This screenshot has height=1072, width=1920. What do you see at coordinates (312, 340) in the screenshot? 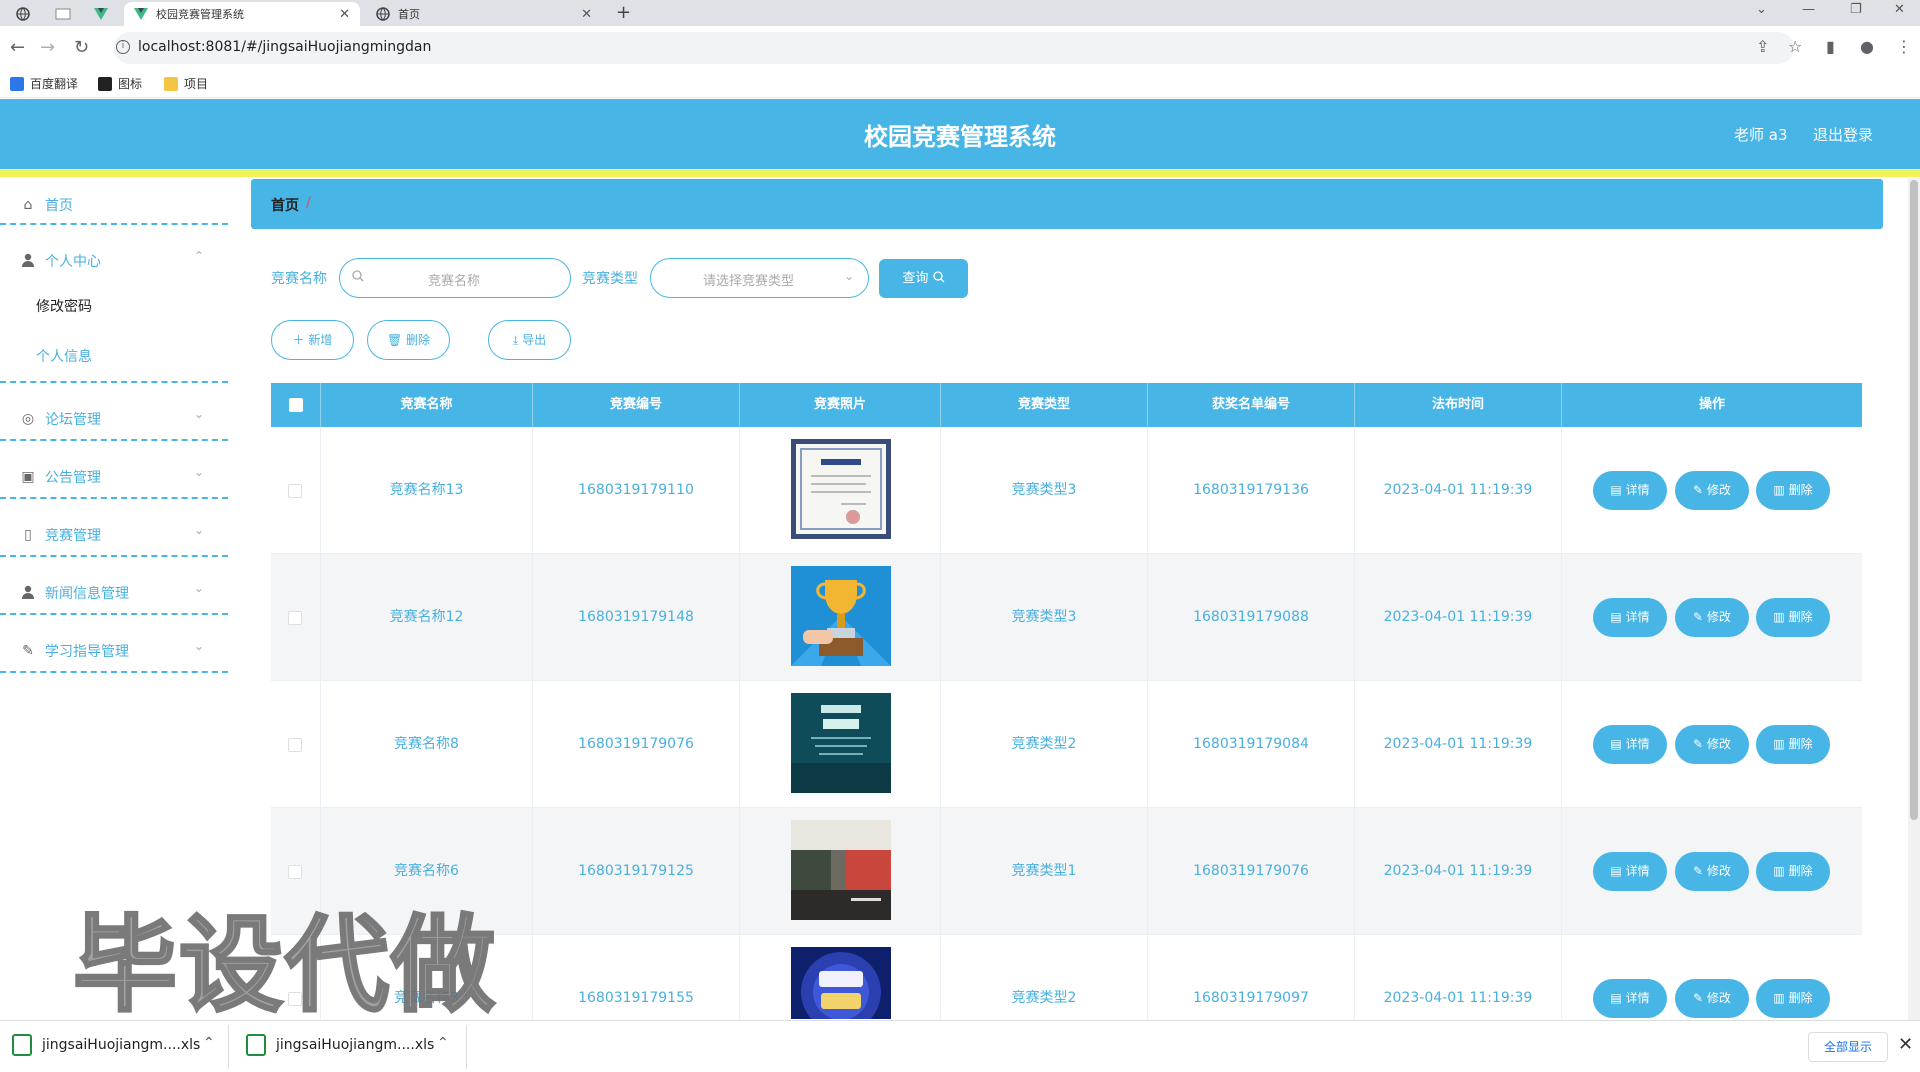
I see `add-button: ＋ 新增` at bounding box center [312, 340].